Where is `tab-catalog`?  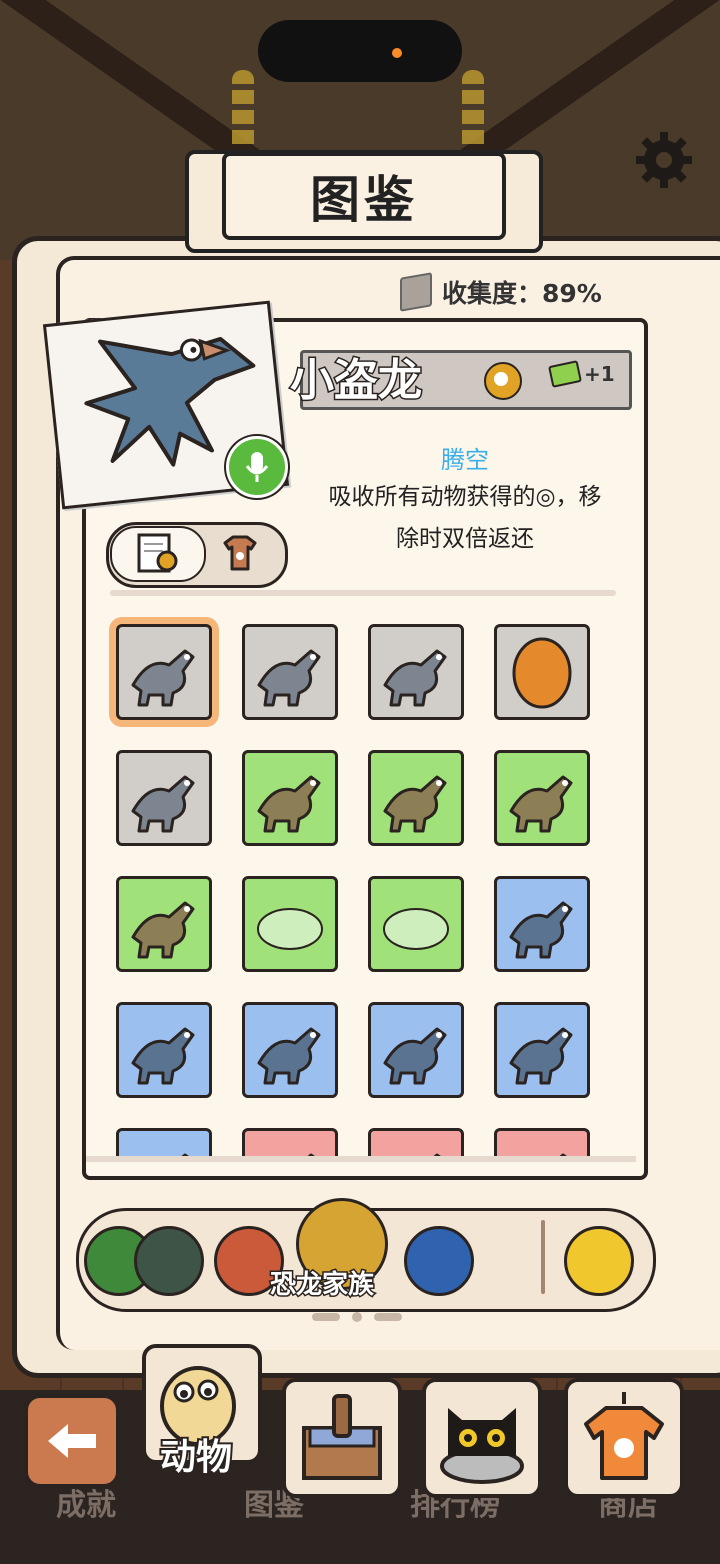
tab-catalog is located at coordinates (342, 1438).